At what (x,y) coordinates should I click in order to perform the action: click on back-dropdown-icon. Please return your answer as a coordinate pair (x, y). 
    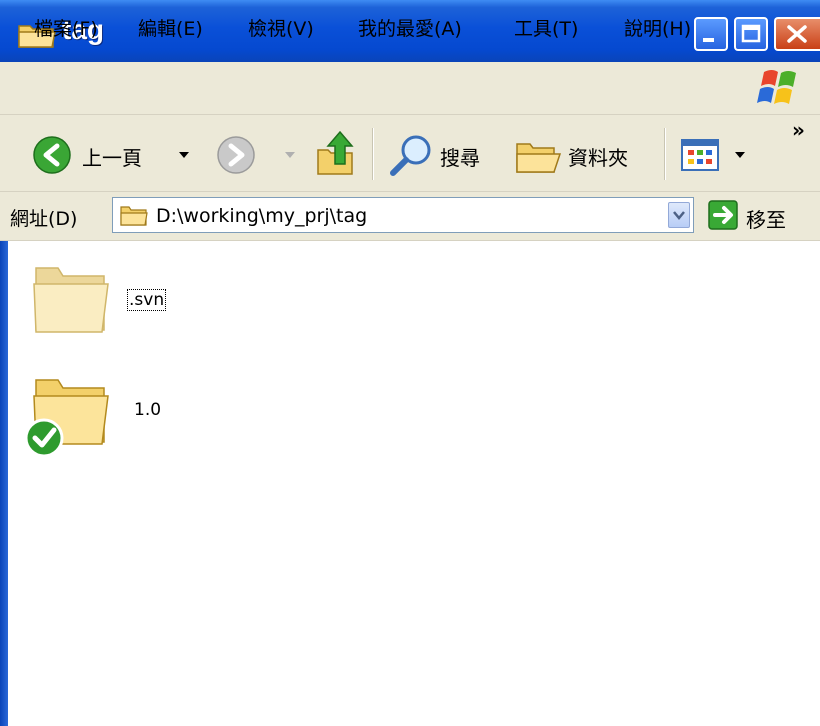
    Looking at the image, I should click on (184, 155).